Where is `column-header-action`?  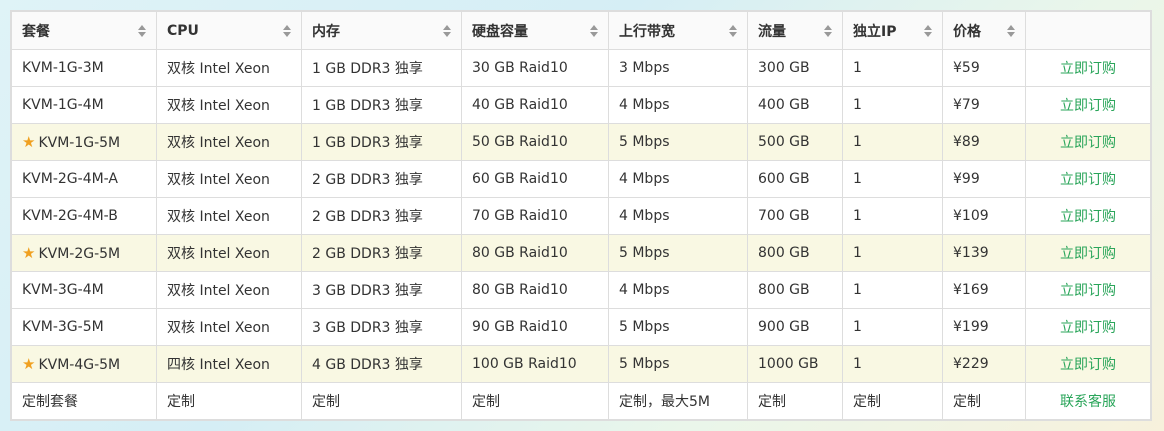
column-header-action is located at coordinates (1088, 30).